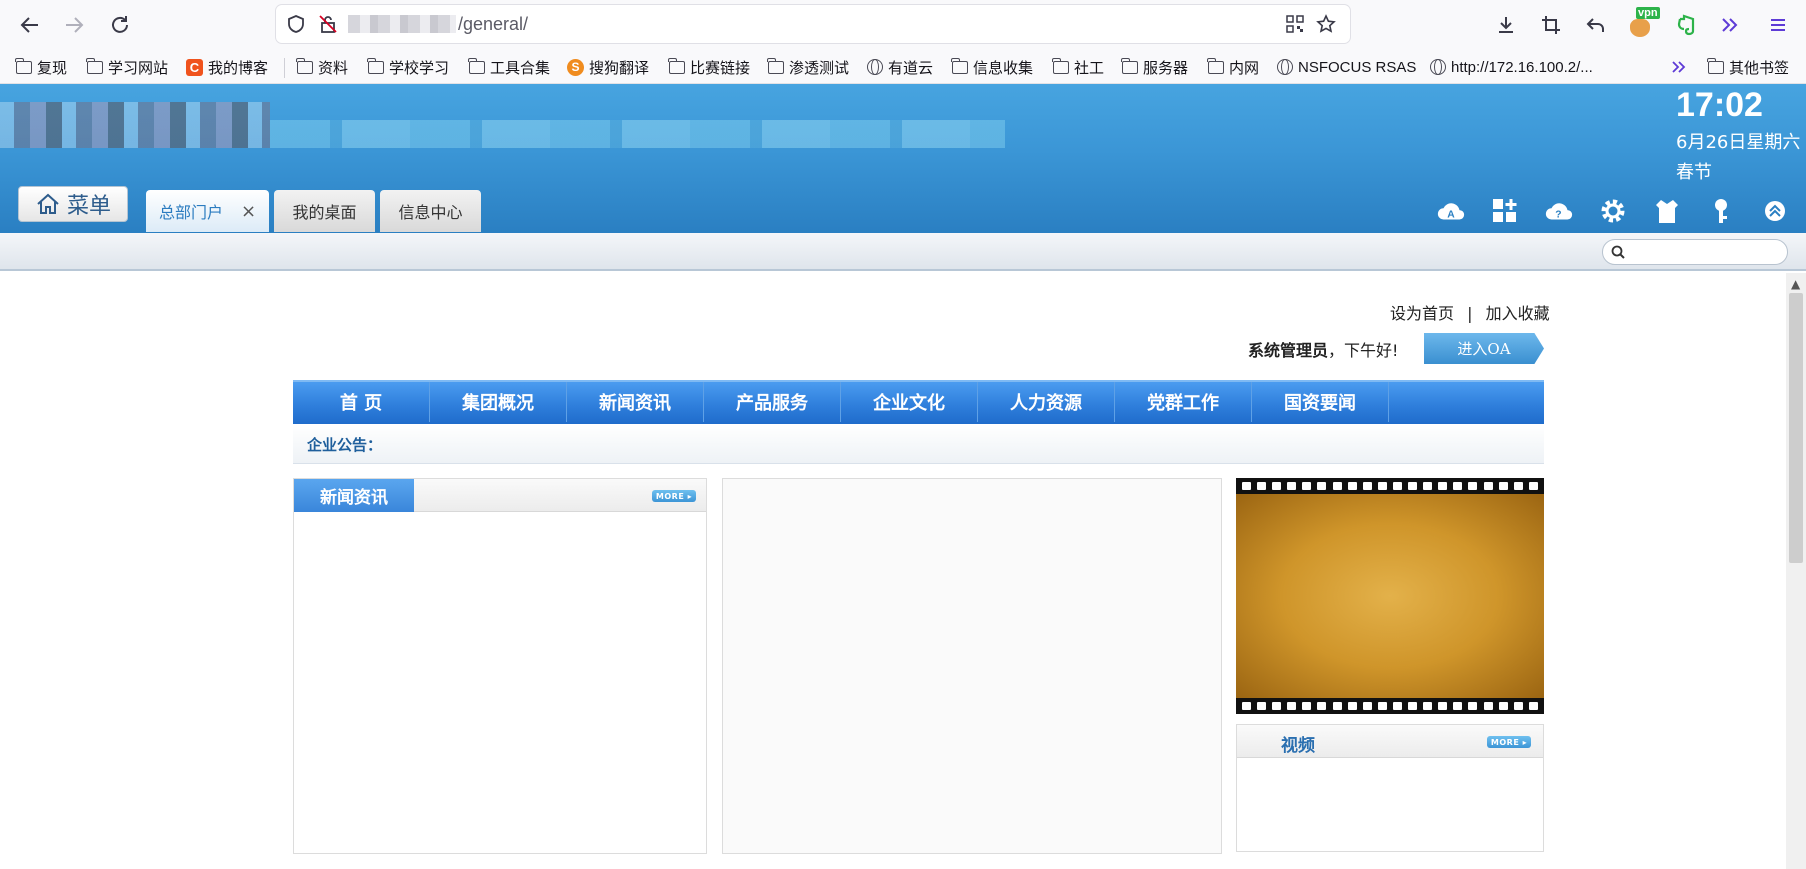 The width and height of the screenshot is (1806, 869). What do you see at coordinates (1796, 428) in the screenshot?
I see `scroll-thumb` at bounding box center [1796, 428].